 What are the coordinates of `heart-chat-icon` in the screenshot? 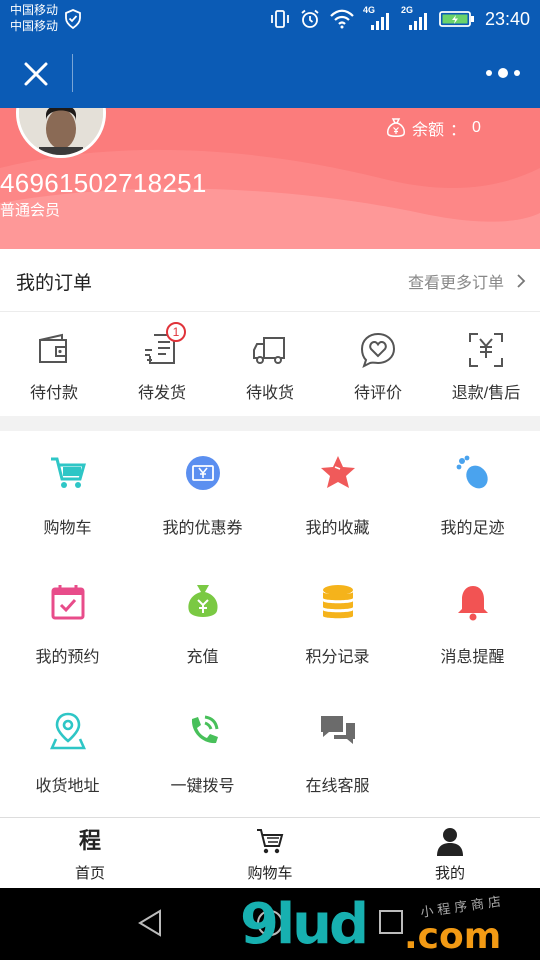 It's located at (378, 350).